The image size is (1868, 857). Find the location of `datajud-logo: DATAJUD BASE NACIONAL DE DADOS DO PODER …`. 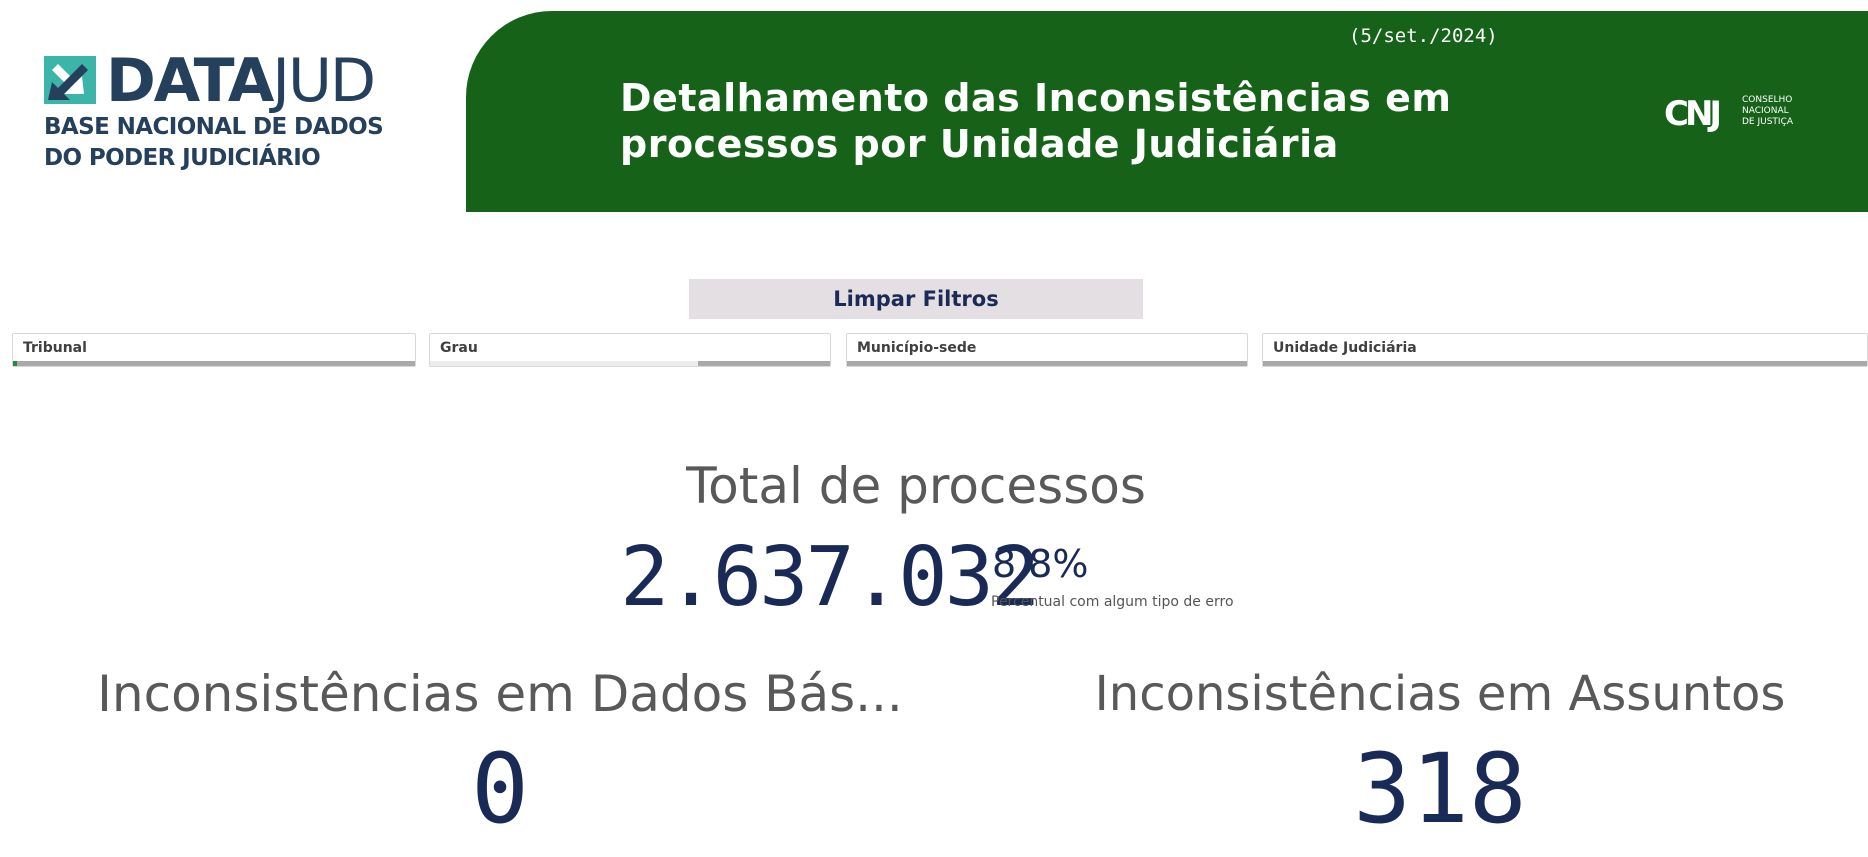

datajud-logo: DATAJUD BASE NACIONAL DE DADOS DO PODER … is located at coordinates (224, 113).